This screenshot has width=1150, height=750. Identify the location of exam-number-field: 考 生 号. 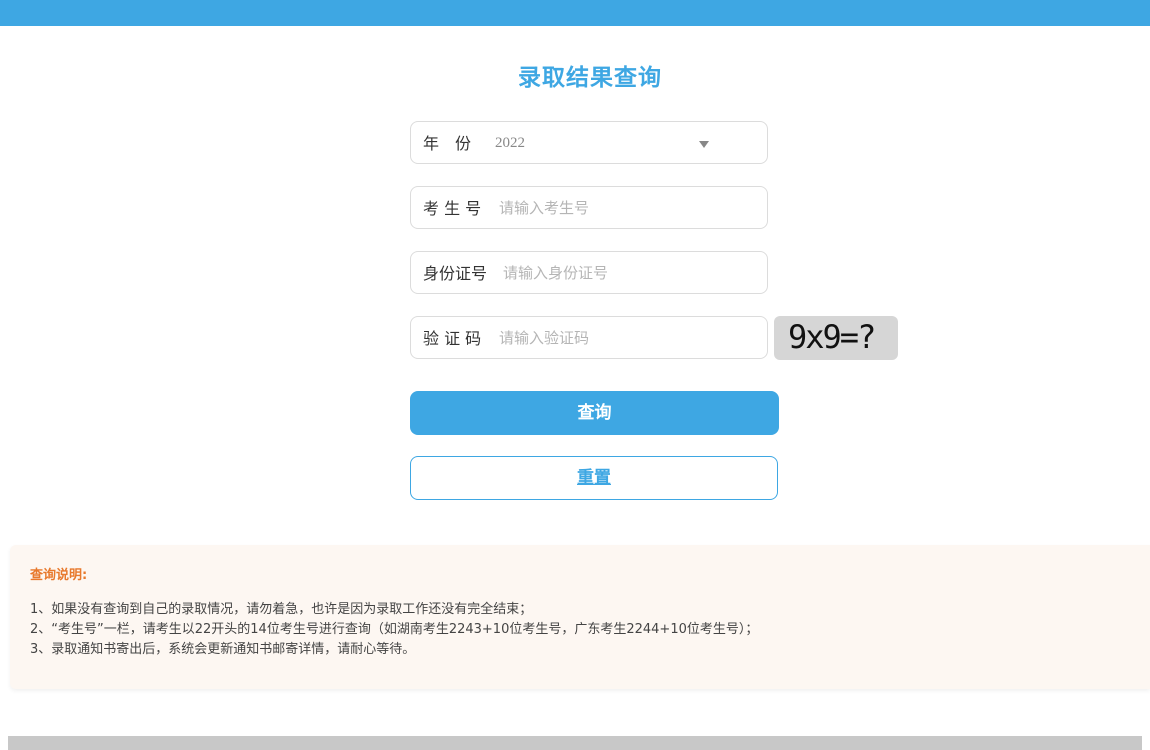
(589, 208).